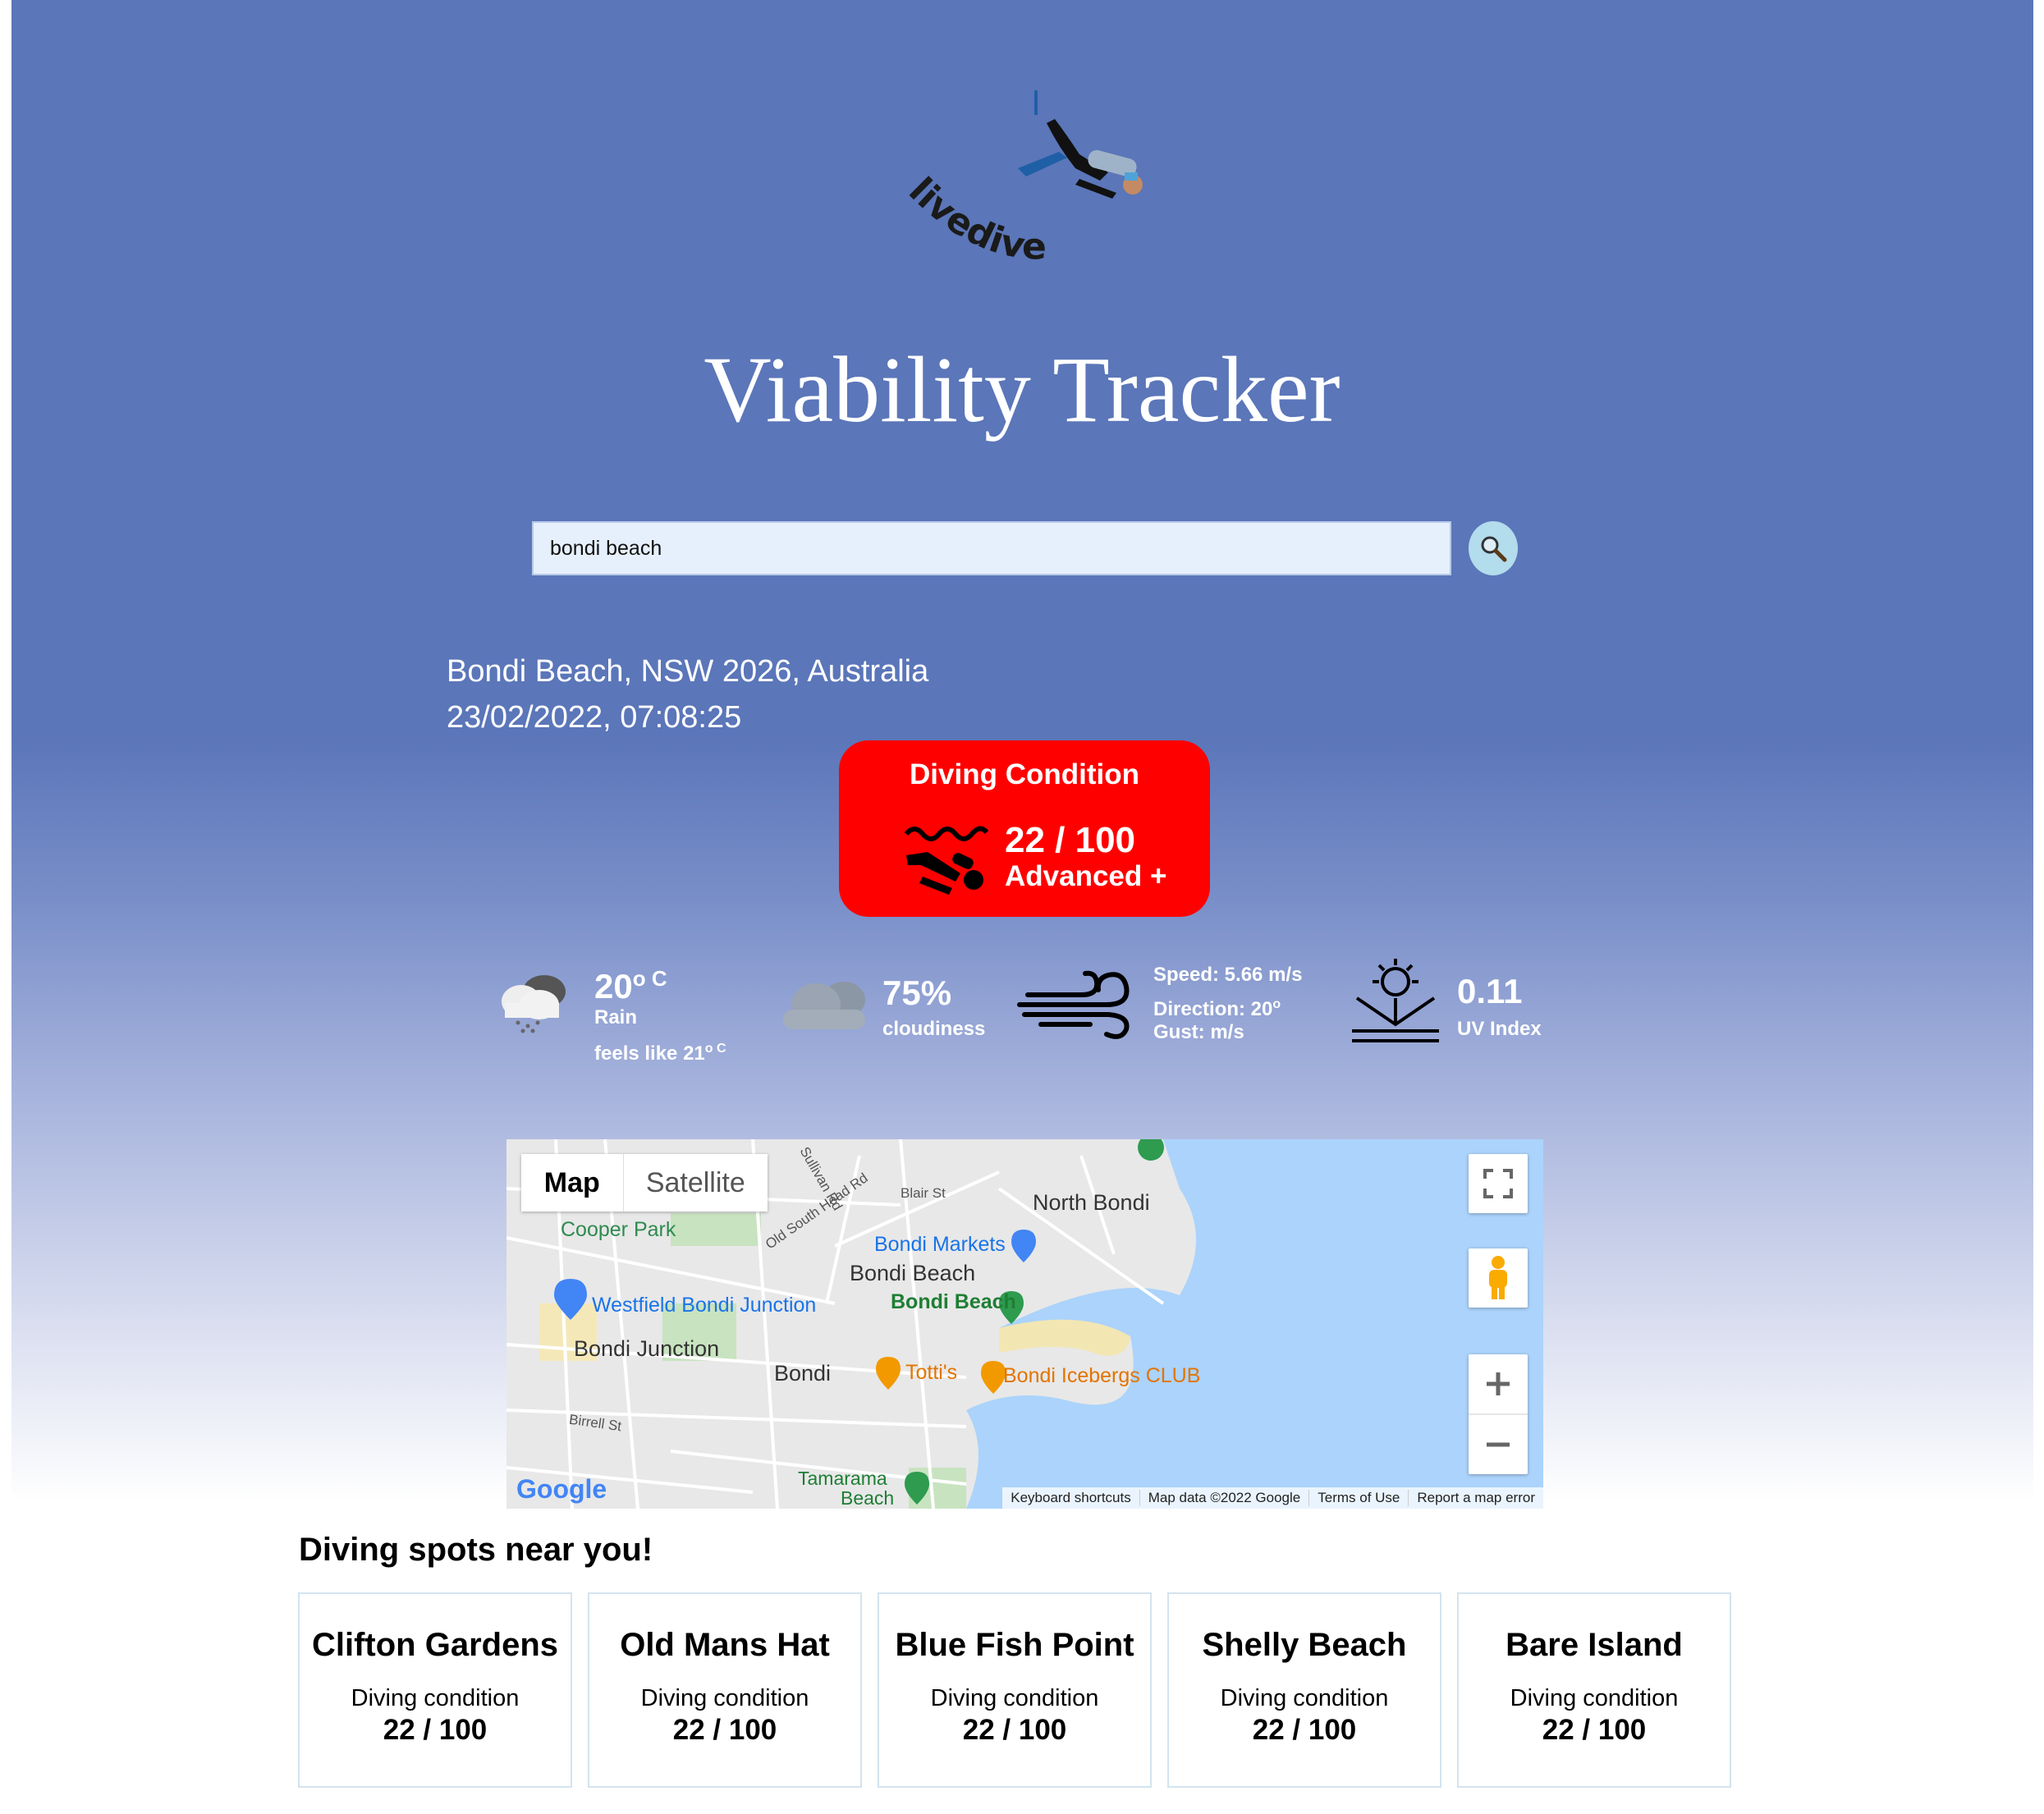  Describe the element at coordinates (660, 1053) in the screenshot. I see `feels-like: feels like 21o C` at that location.